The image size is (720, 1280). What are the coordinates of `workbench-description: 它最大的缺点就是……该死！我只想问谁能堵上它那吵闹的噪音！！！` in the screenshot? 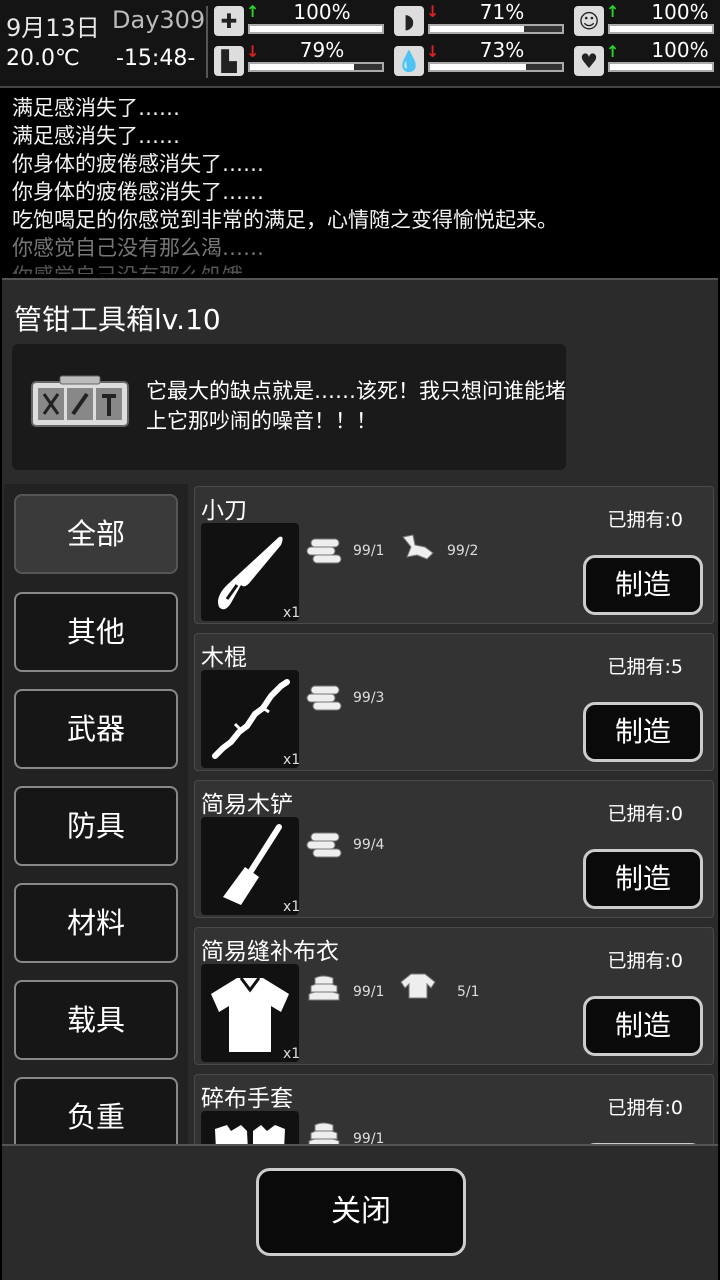 It's located at (356, 406).